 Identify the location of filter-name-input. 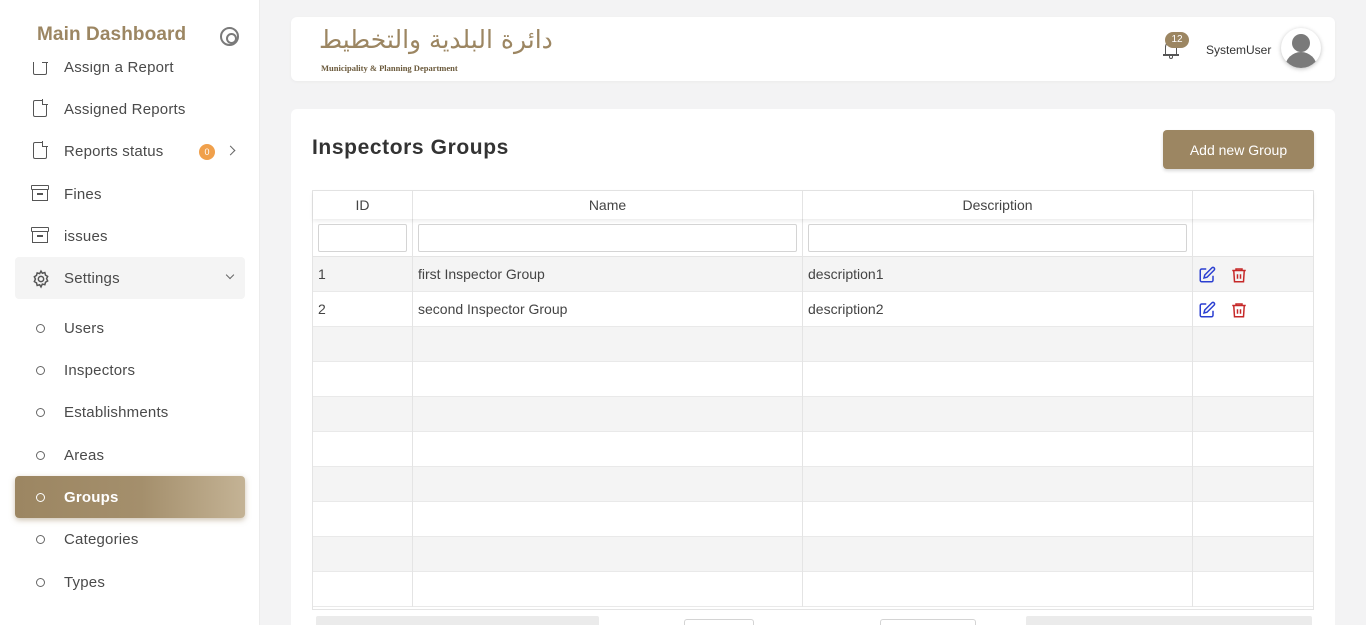
(607, 238).